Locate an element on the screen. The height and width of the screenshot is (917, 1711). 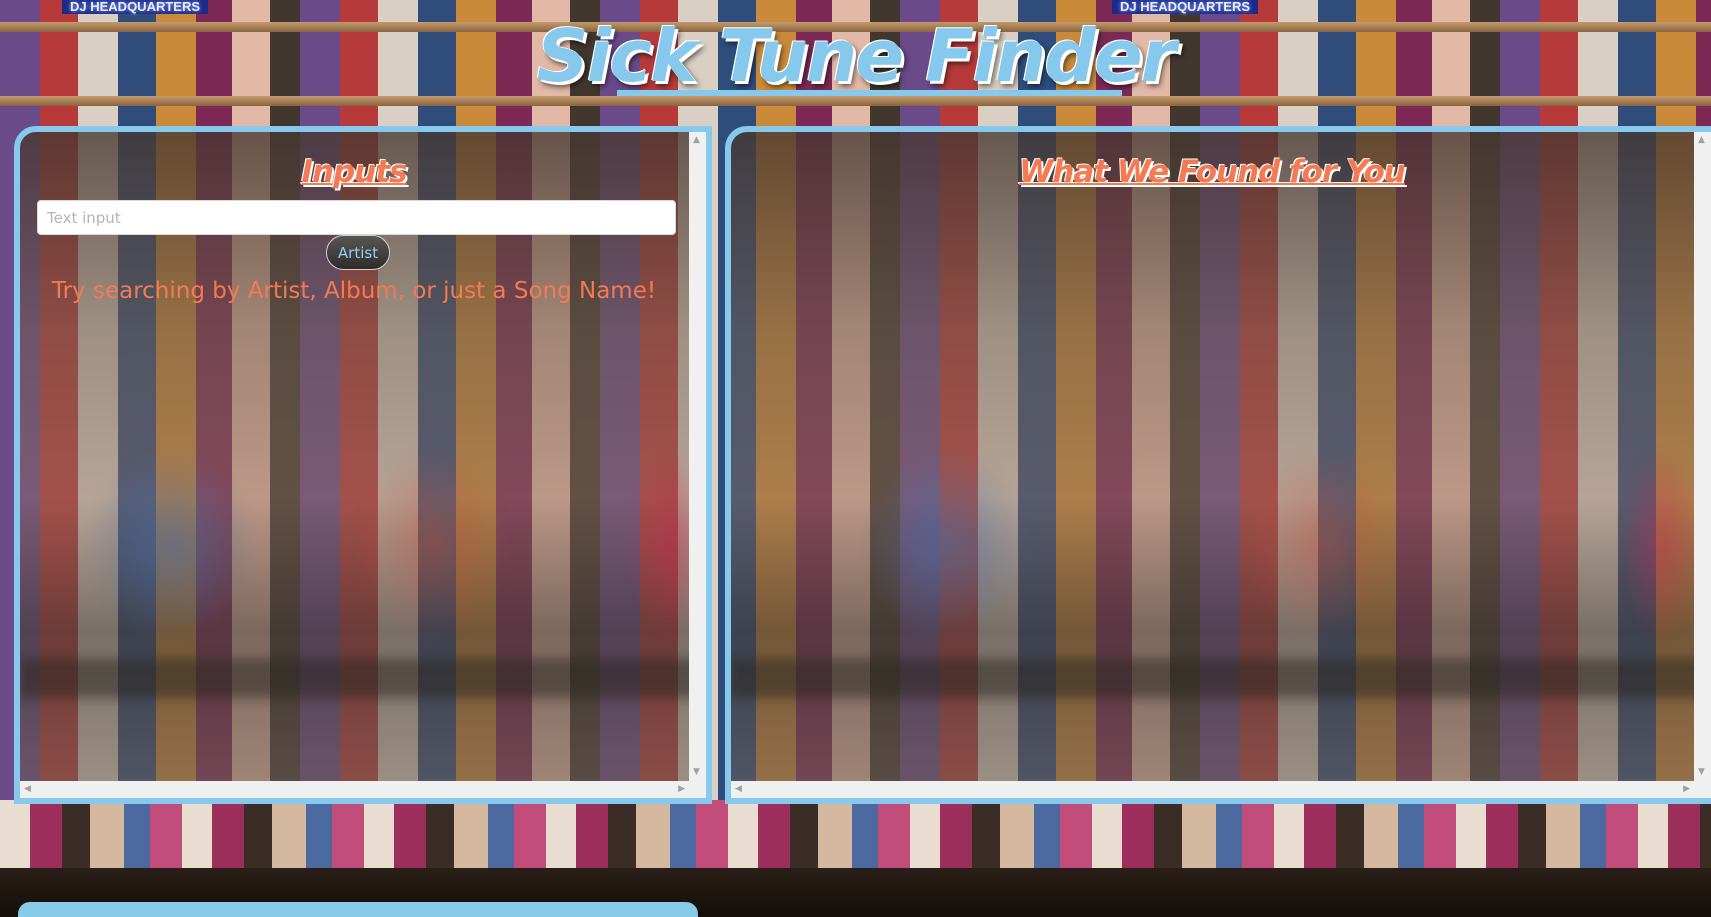
artist-button: Artist is located at coordinates (358, 252).